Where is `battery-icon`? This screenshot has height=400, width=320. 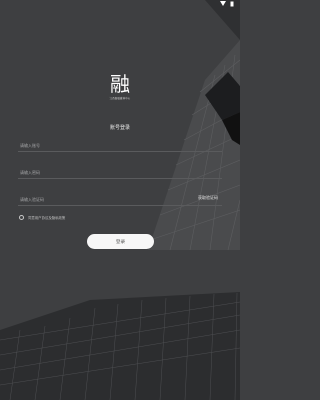 battery-icon is located at coordinates (232, 3).